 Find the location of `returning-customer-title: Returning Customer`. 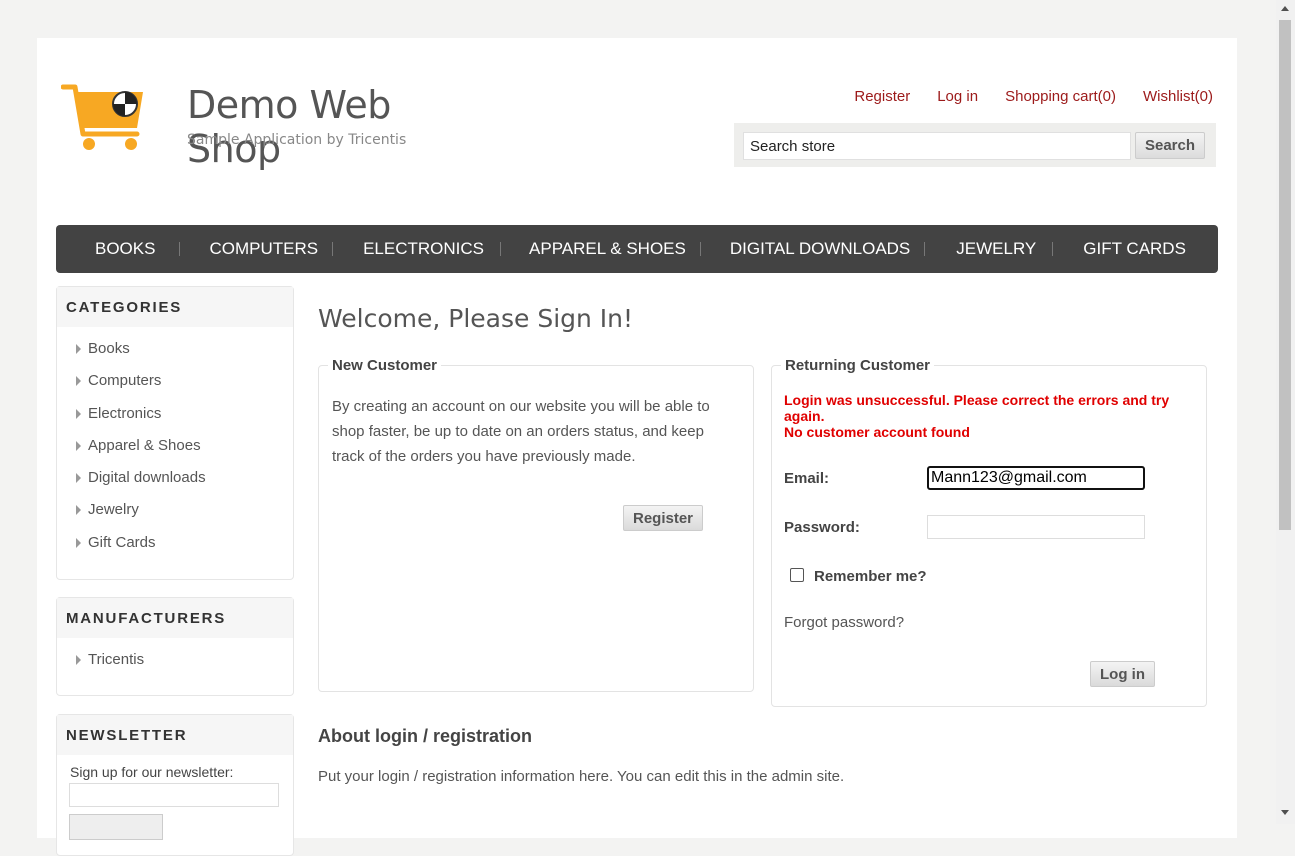

returning-customer-title: Returning Customer is located at coordinates (858, 365).